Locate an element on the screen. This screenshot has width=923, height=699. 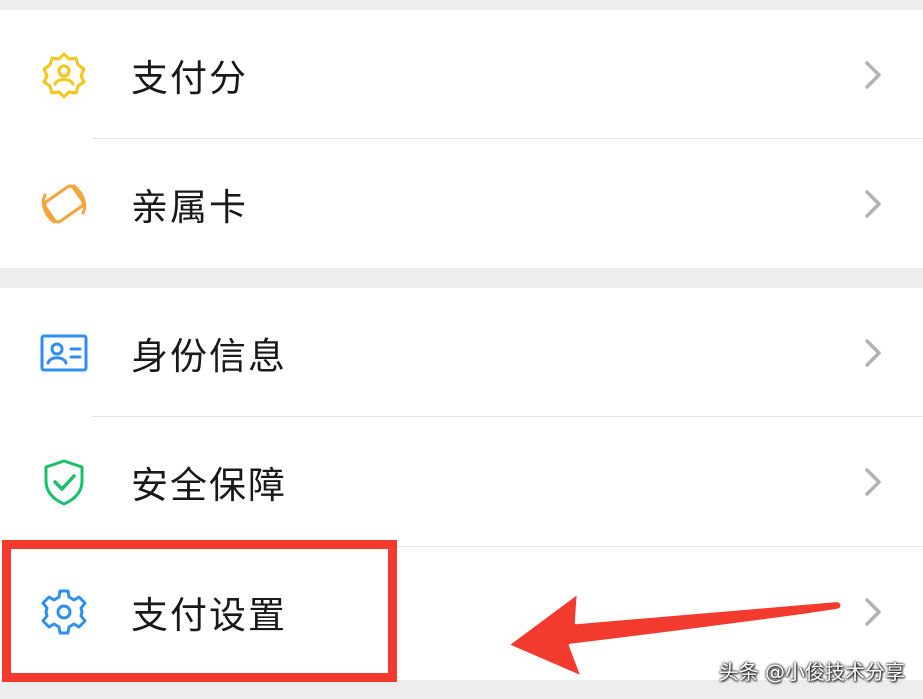
shield-check-icon is located at coordinates (64, 482).